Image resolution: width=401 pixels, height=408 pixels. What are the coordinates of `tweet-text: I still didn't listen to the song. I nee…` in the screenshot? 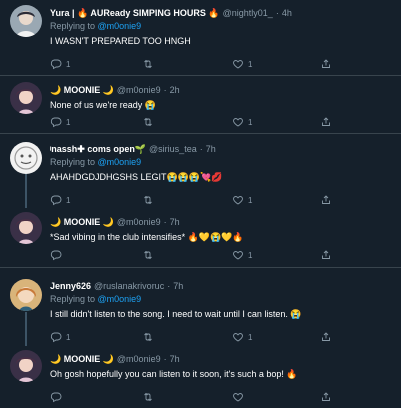 It's located at (176, 314).